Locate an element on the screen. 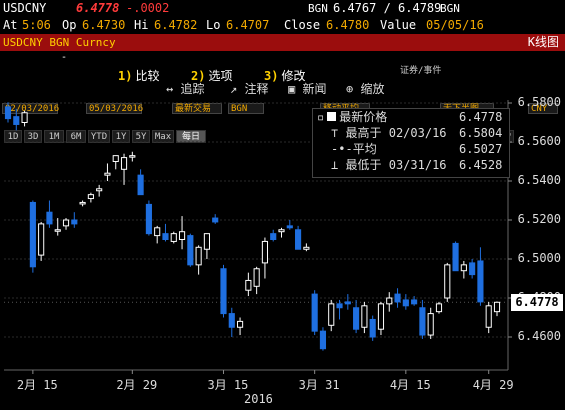 This screenshot has height=410, width=565. value-date: 05/05/16 is located at coordinates (455, 25).